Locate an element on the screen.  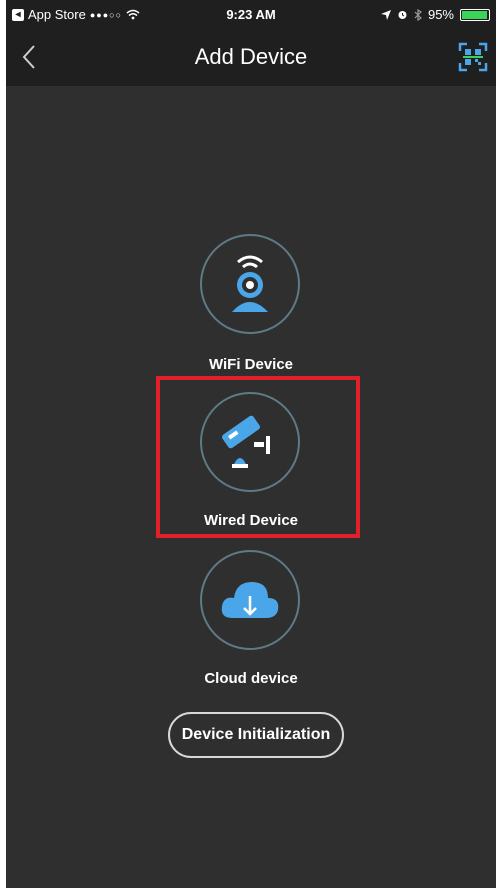
page-title: Add Device is located at coordinates (251, 56).